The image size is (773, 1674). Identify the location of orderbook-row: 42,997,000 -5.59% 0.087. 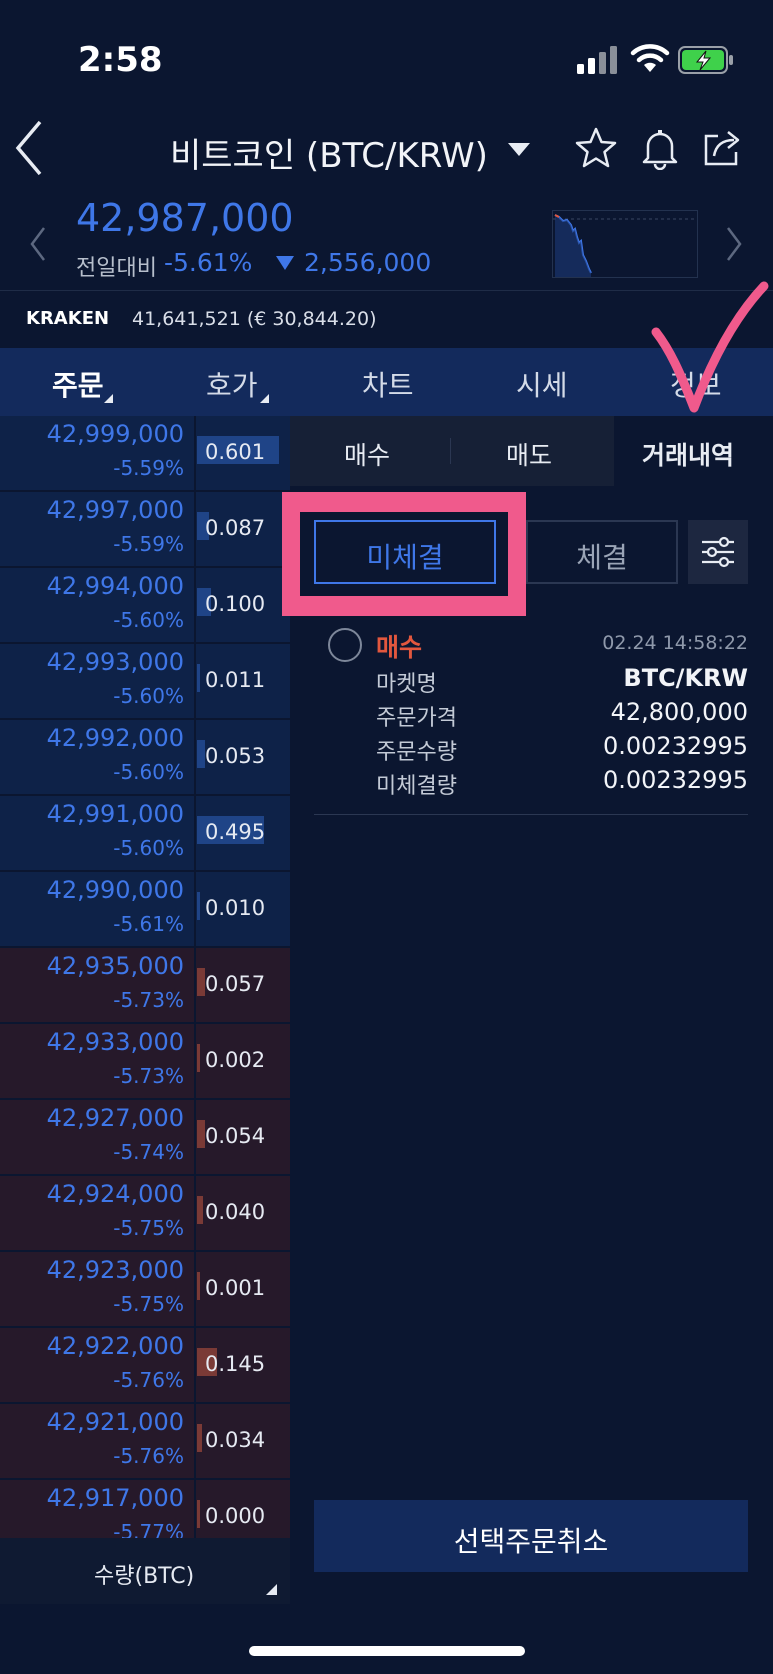
(145, 530).